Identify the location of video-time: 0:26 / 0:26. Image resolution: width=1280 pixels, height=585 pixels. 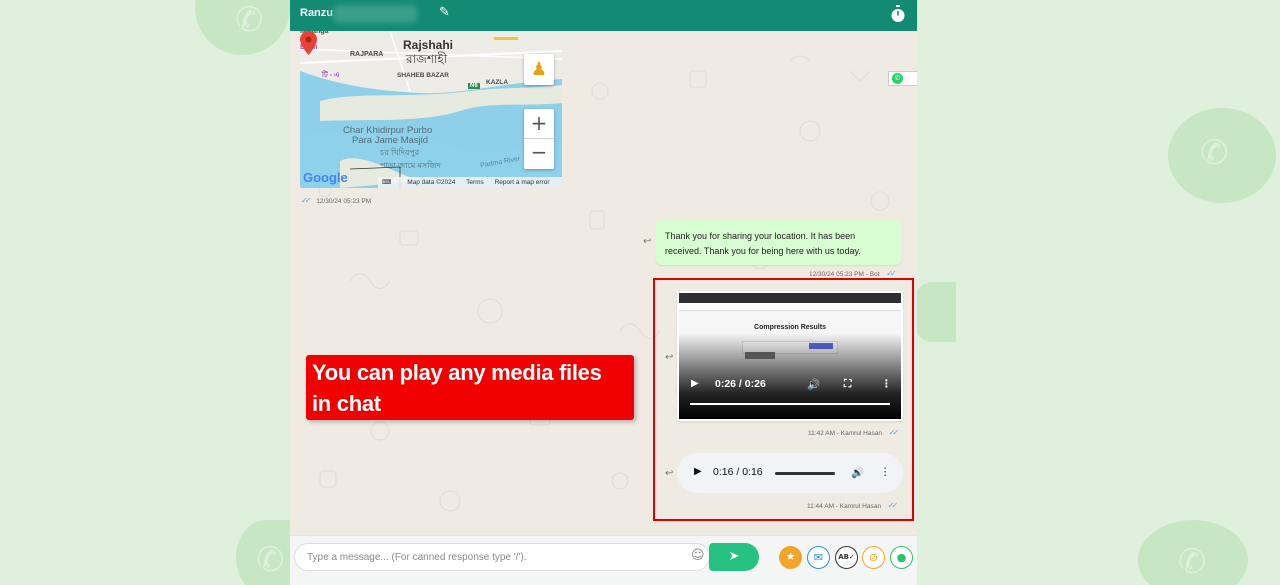
(740, 384).